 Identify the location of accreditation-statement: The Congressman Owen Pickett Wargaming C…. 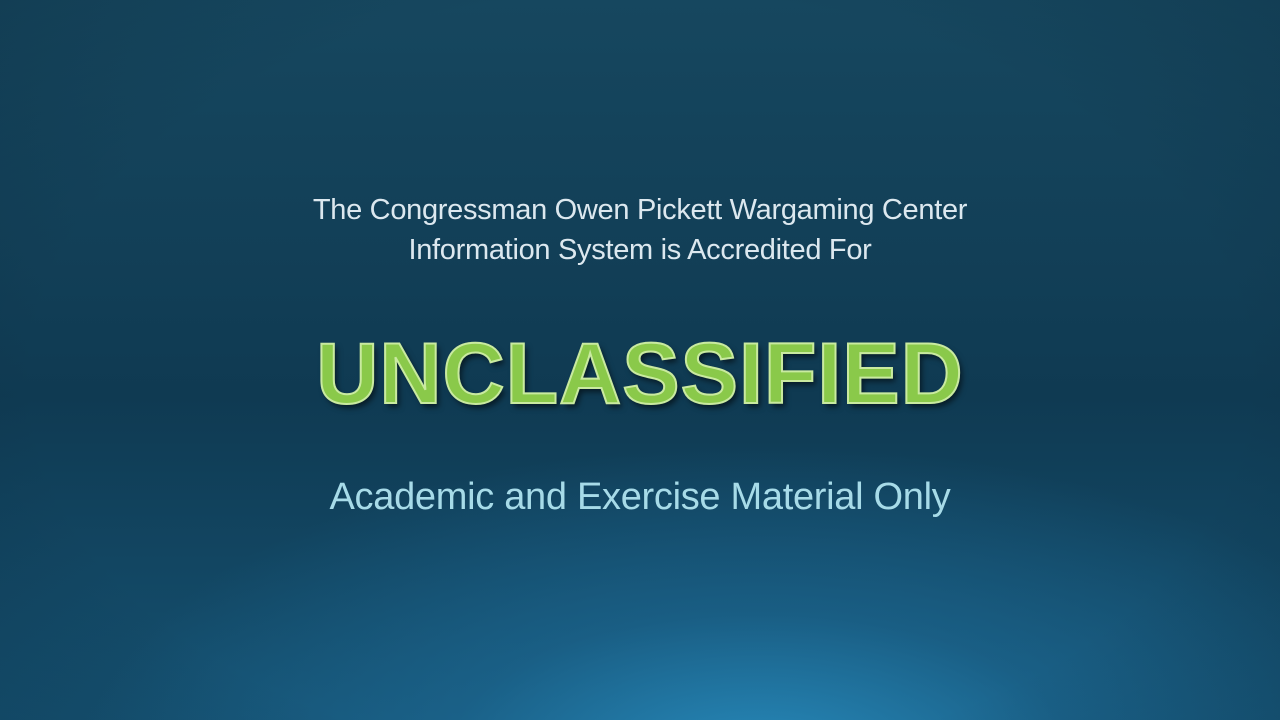
(640, 230).